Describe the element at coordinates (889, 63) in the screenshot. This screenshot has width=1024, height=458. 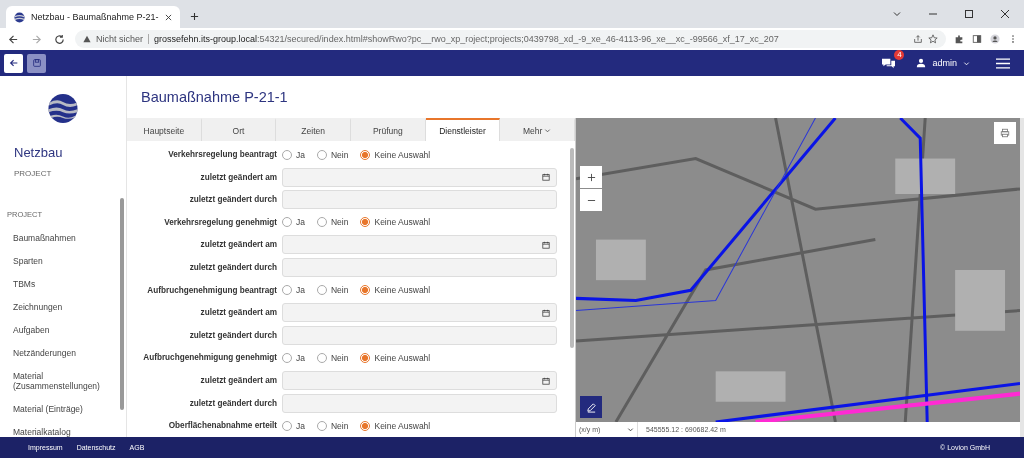
I see `chat-icon` at that location.